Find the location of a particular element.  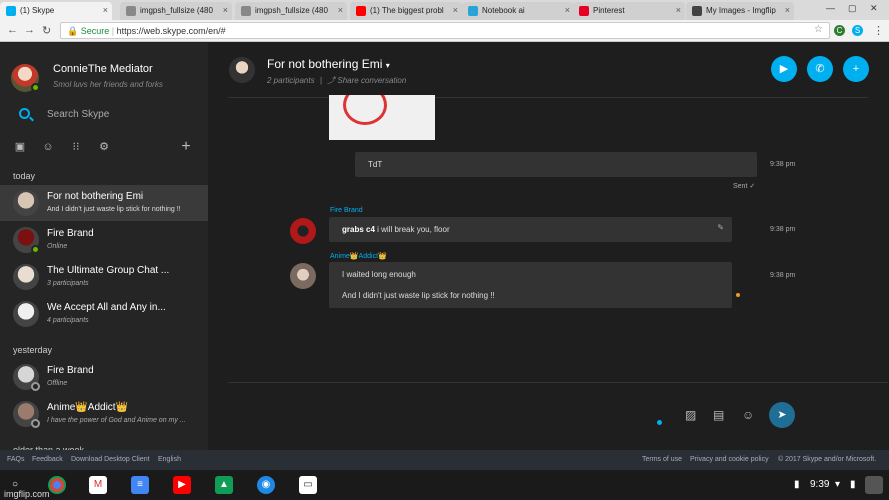

emoji-icon: ☺ is located at coordinates (748, 415).